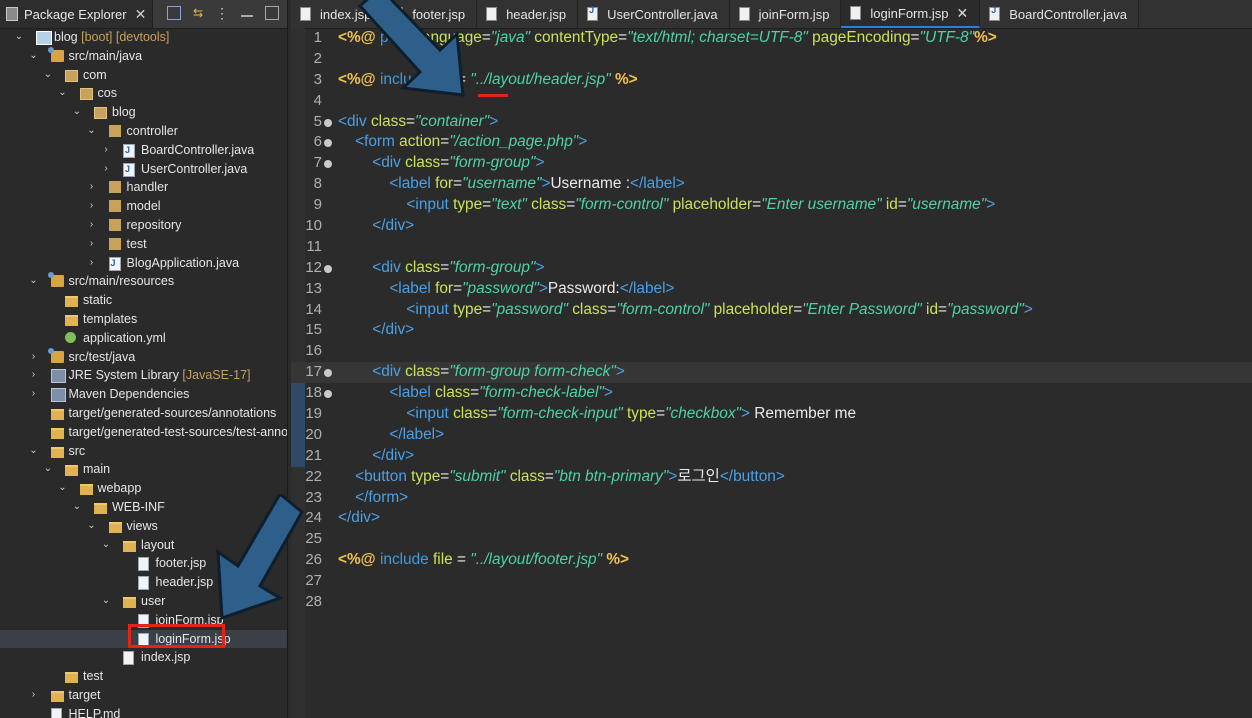 The width and height of the screenshot is (1252, 718). Describe the element at coordinates (143, 394) in the screenshot. I see `tree-item: › Maven Dependencies` at that location.